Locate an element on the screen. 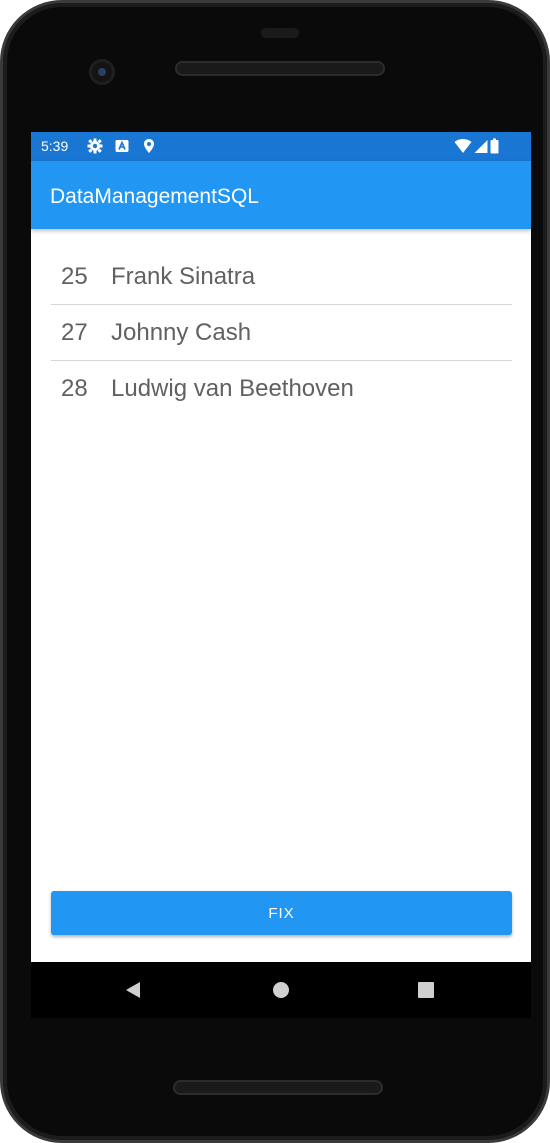  bottom-speaker is located at coordinates (278, 1087).